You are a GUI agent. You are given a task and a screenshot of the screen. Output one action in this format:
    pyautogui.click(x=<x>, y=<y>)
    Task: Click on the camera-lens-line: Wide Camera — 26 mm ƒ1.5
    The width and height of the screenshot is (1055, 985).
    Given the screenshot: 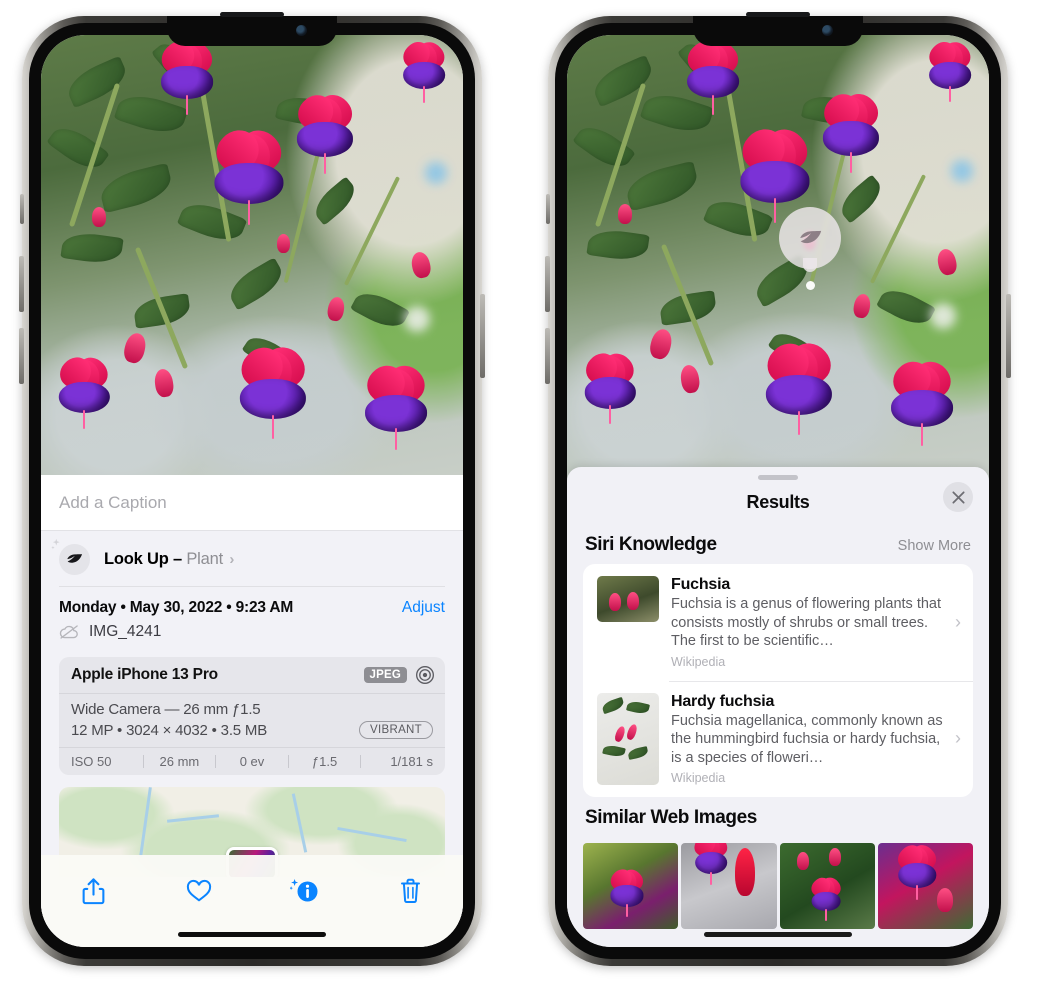 What is the action you would take?
    pyautogui.click(x=166, y=709)
    